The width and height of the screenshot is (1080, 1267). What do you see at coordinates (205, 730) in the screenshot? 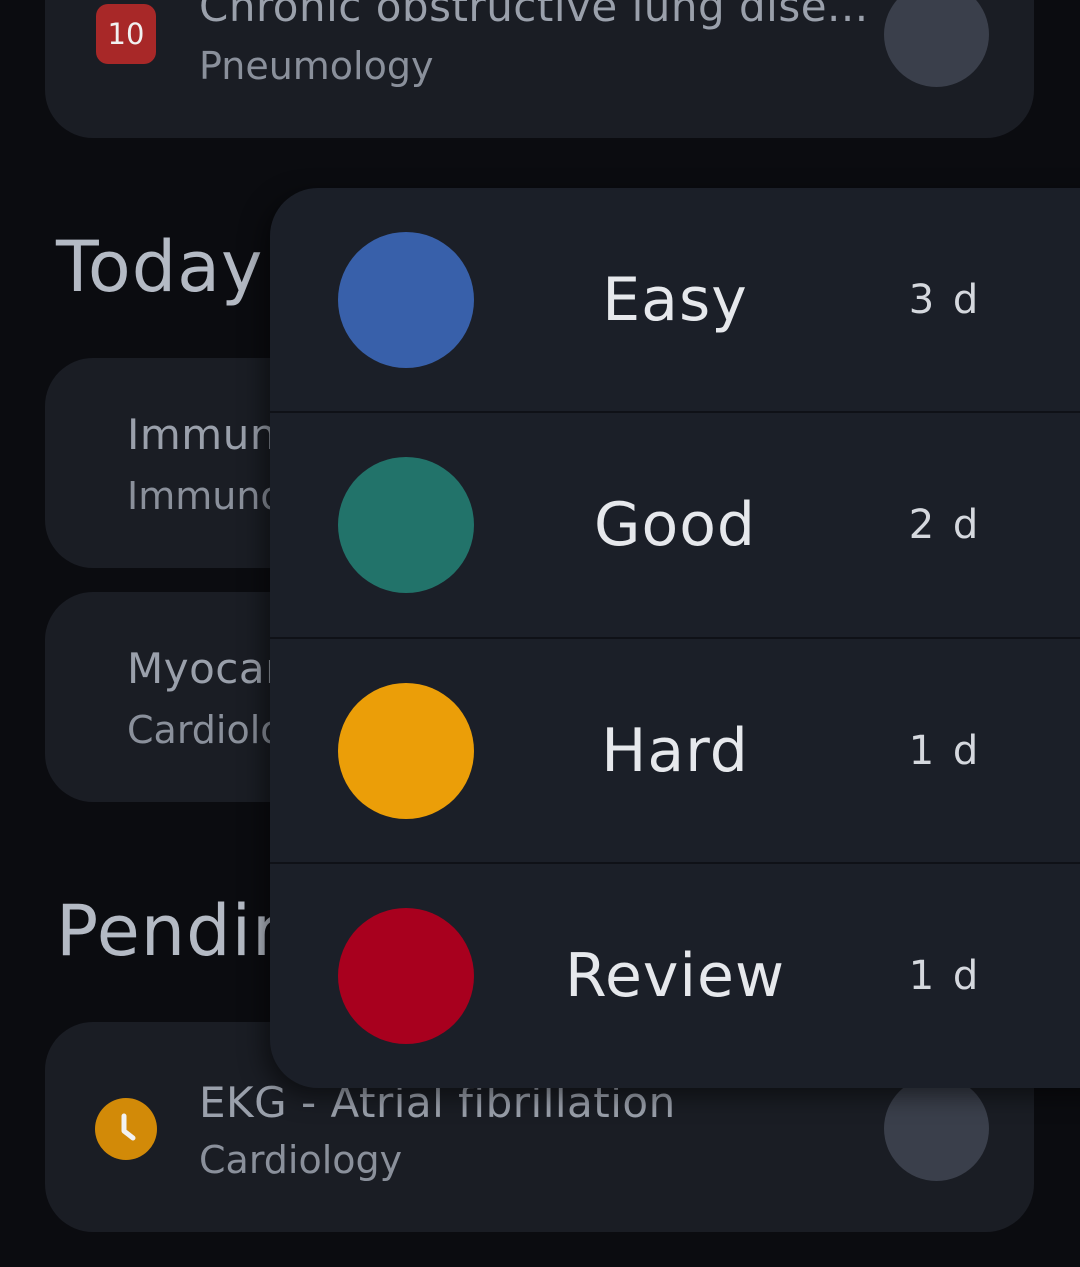
I see `card-subtitle: Cardiolo` at bounding box center [205, 730].